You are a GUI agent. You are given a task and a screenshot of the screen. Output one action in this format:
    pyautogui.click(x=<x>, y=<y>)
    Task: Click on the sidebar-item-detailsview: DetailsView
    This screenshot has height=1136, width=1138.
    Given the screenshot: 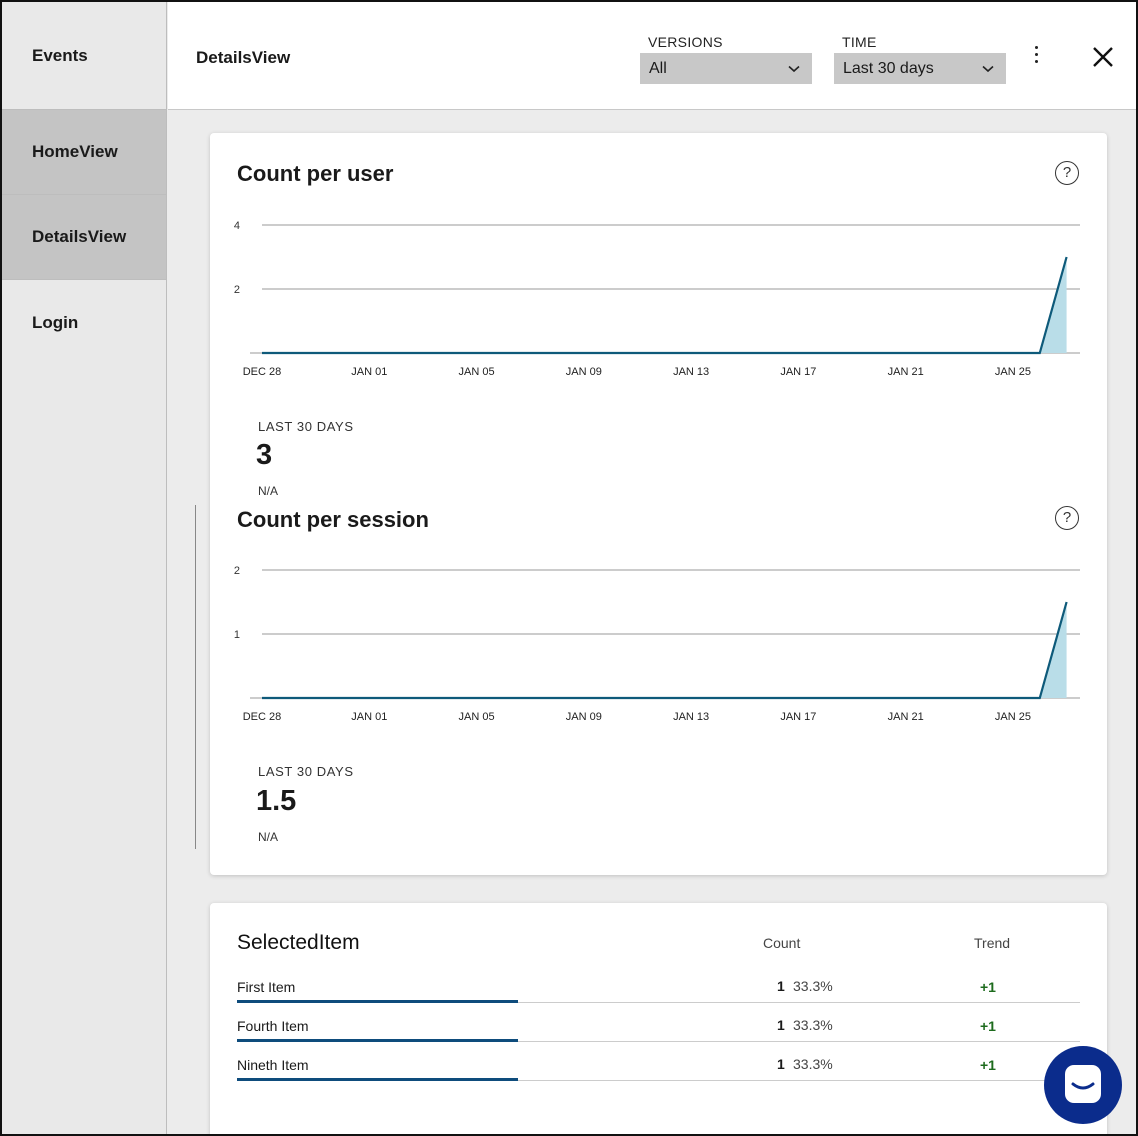 What is the action you would take?
    pyautogui.click(x=84, y=237)
    